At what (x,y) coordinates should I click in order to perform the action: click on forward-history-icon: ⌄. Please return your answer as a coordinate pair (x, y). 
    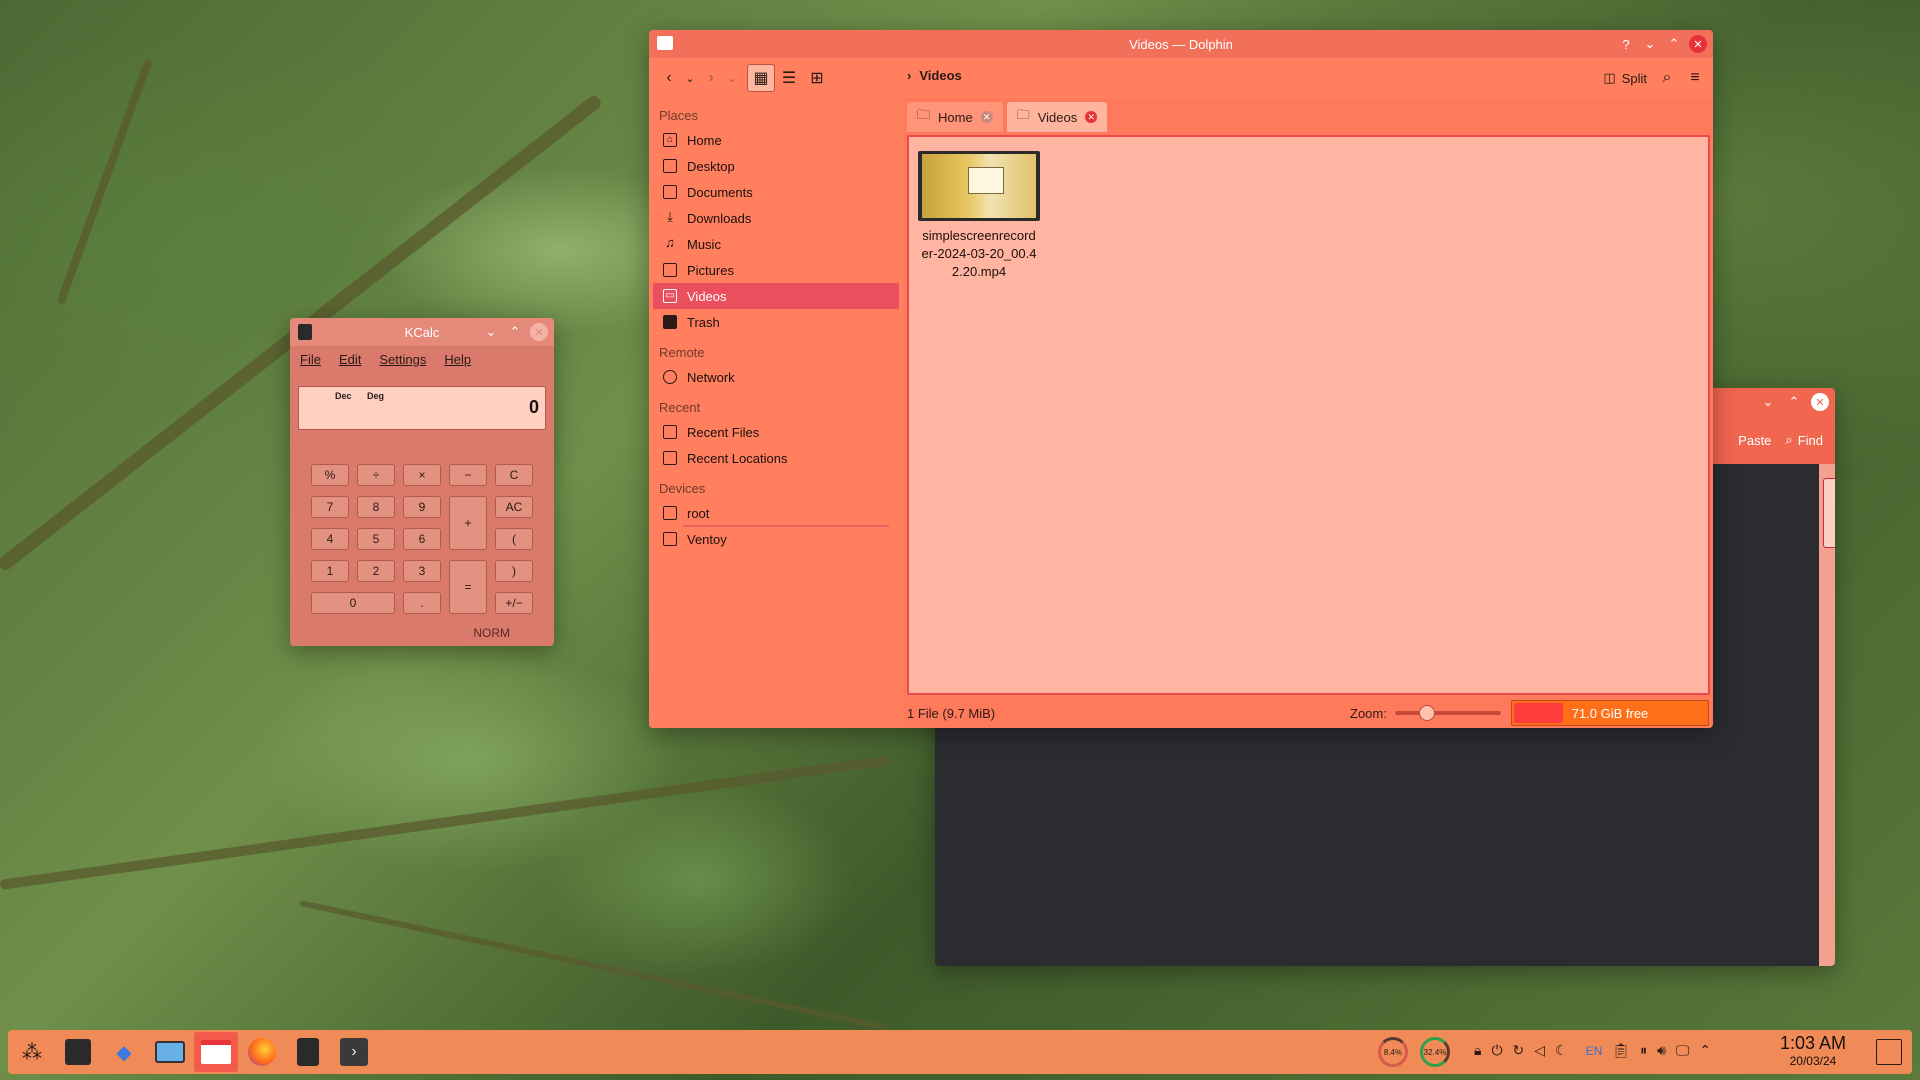
    Looking at the image, I should click on (732, 78).